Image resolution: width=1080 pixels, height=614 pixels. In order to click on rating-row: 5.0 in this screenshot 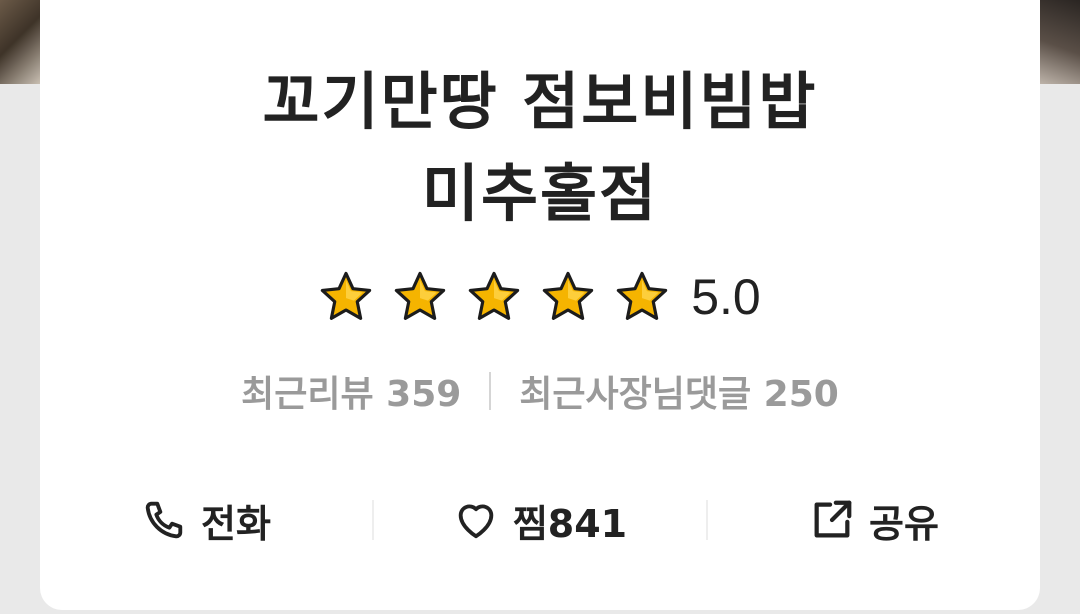, I will do `click(540, 297)`.